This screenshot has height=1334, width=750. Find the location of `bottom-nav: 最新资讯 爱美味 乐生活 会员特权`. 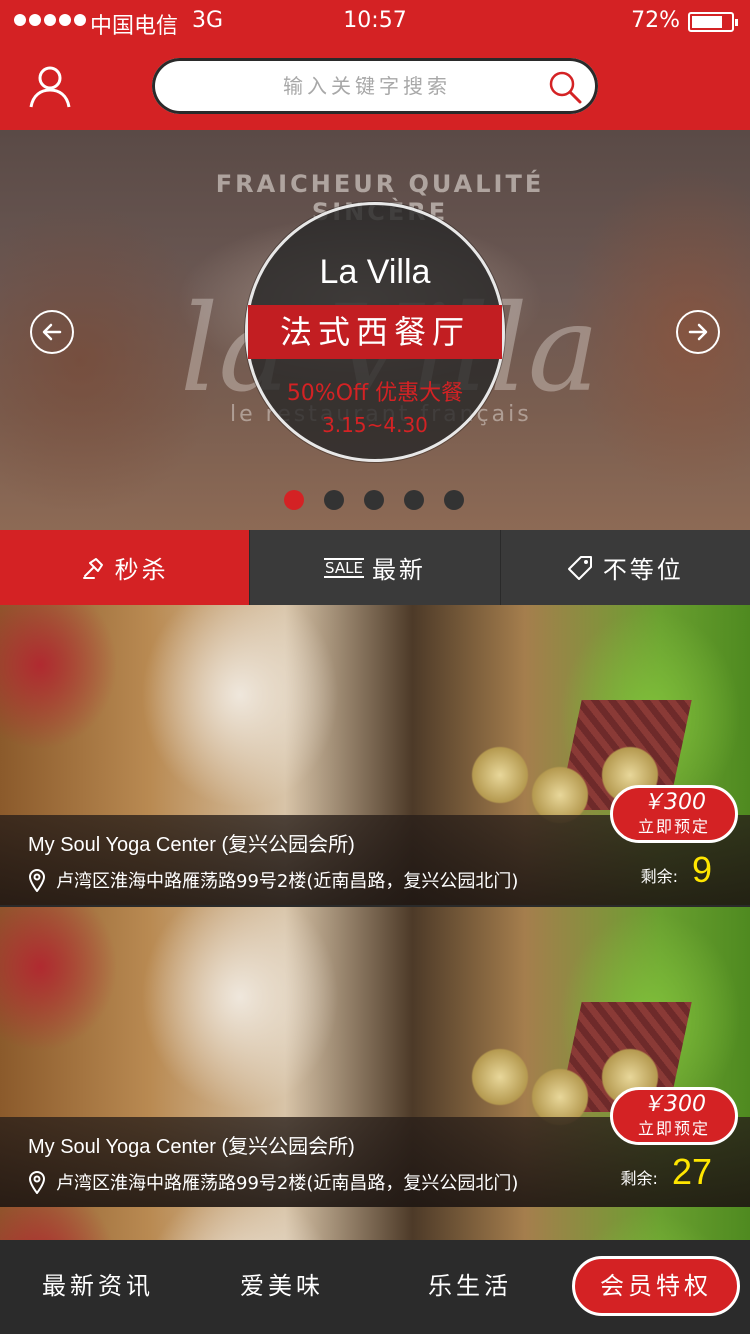

bottom-nav: 最新资讯 爱美味 乐生活 会员特权 is located at coordinates (375, 1287).